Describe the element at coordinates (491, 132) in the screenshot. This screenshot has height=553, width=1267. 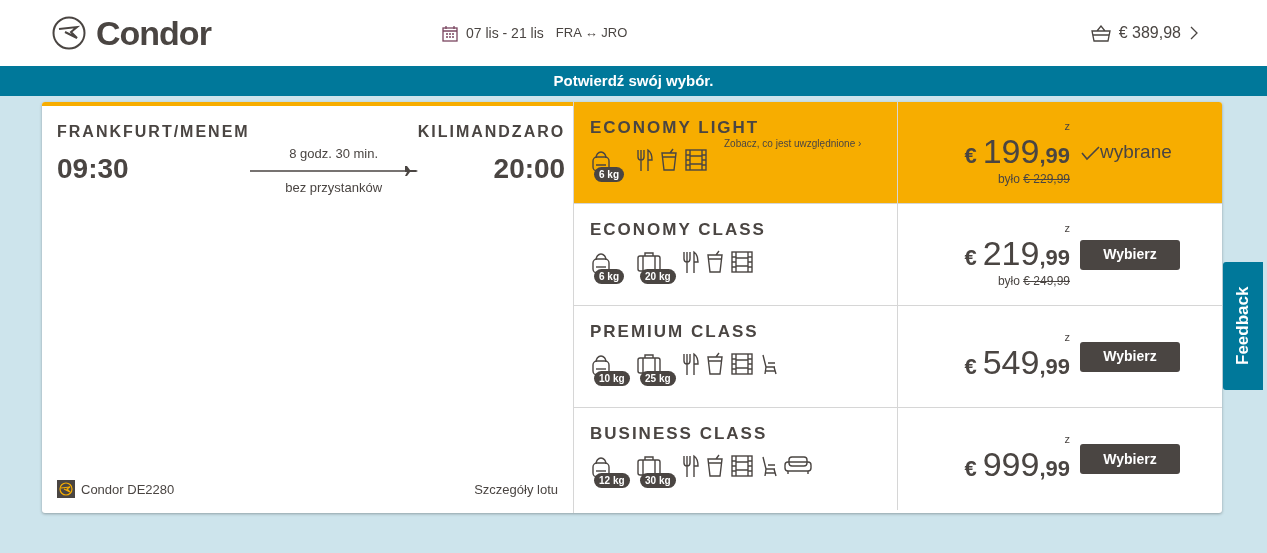
I see `destination-city: KILIMANDZARO` at that location.